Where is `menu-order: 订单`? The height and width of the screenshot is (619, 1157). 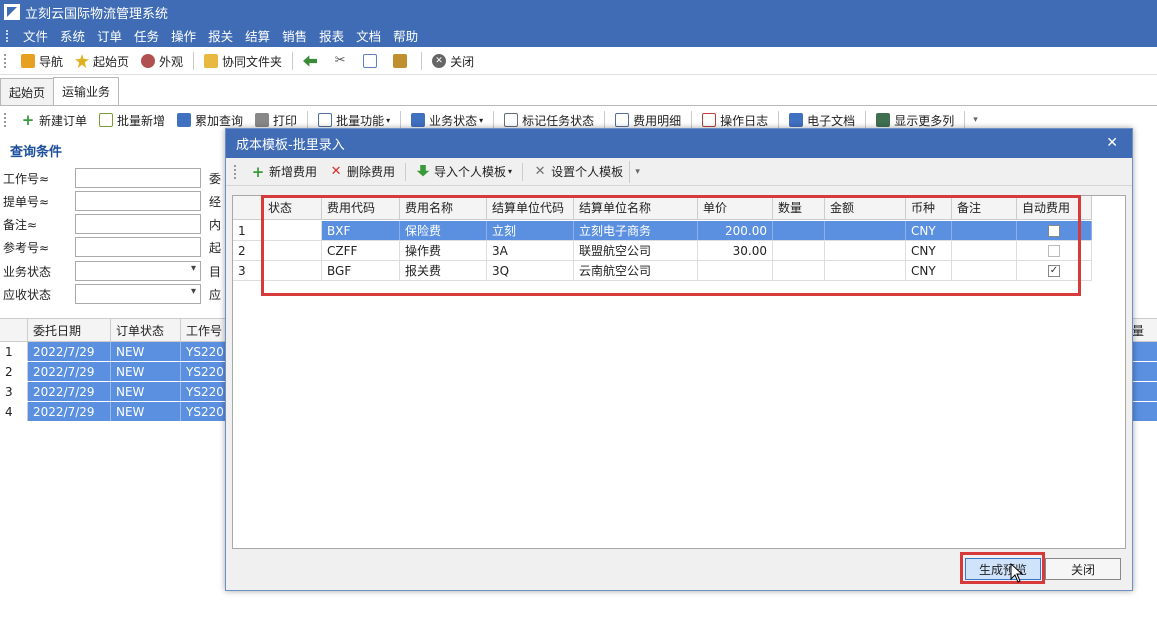 menu-order: 订单 is located at coordinates (109, 35).